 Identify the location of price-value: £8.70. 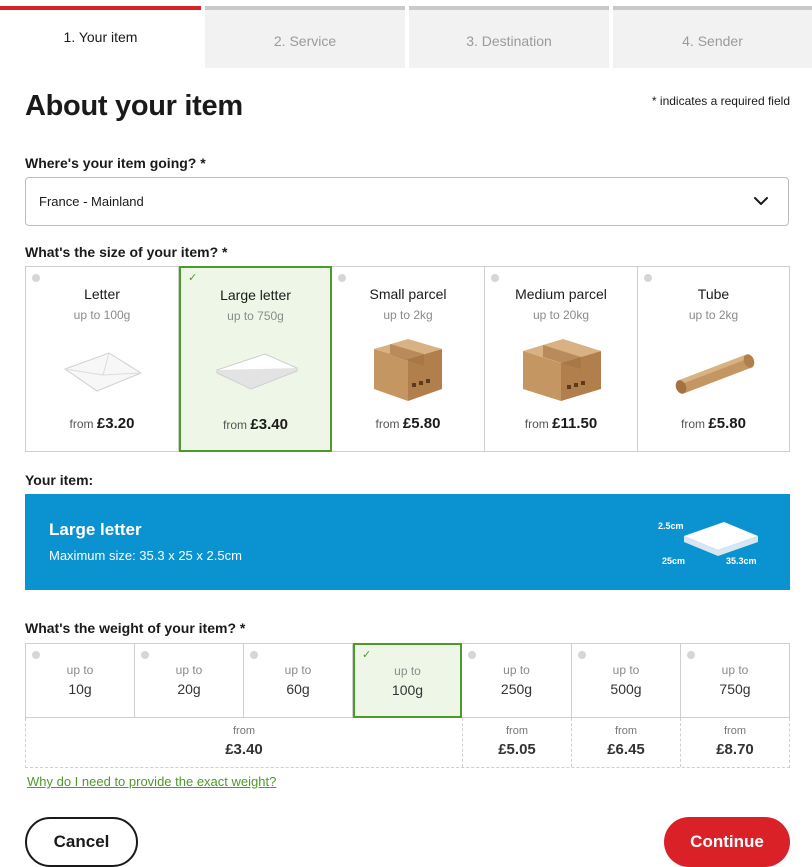
(735, 749).